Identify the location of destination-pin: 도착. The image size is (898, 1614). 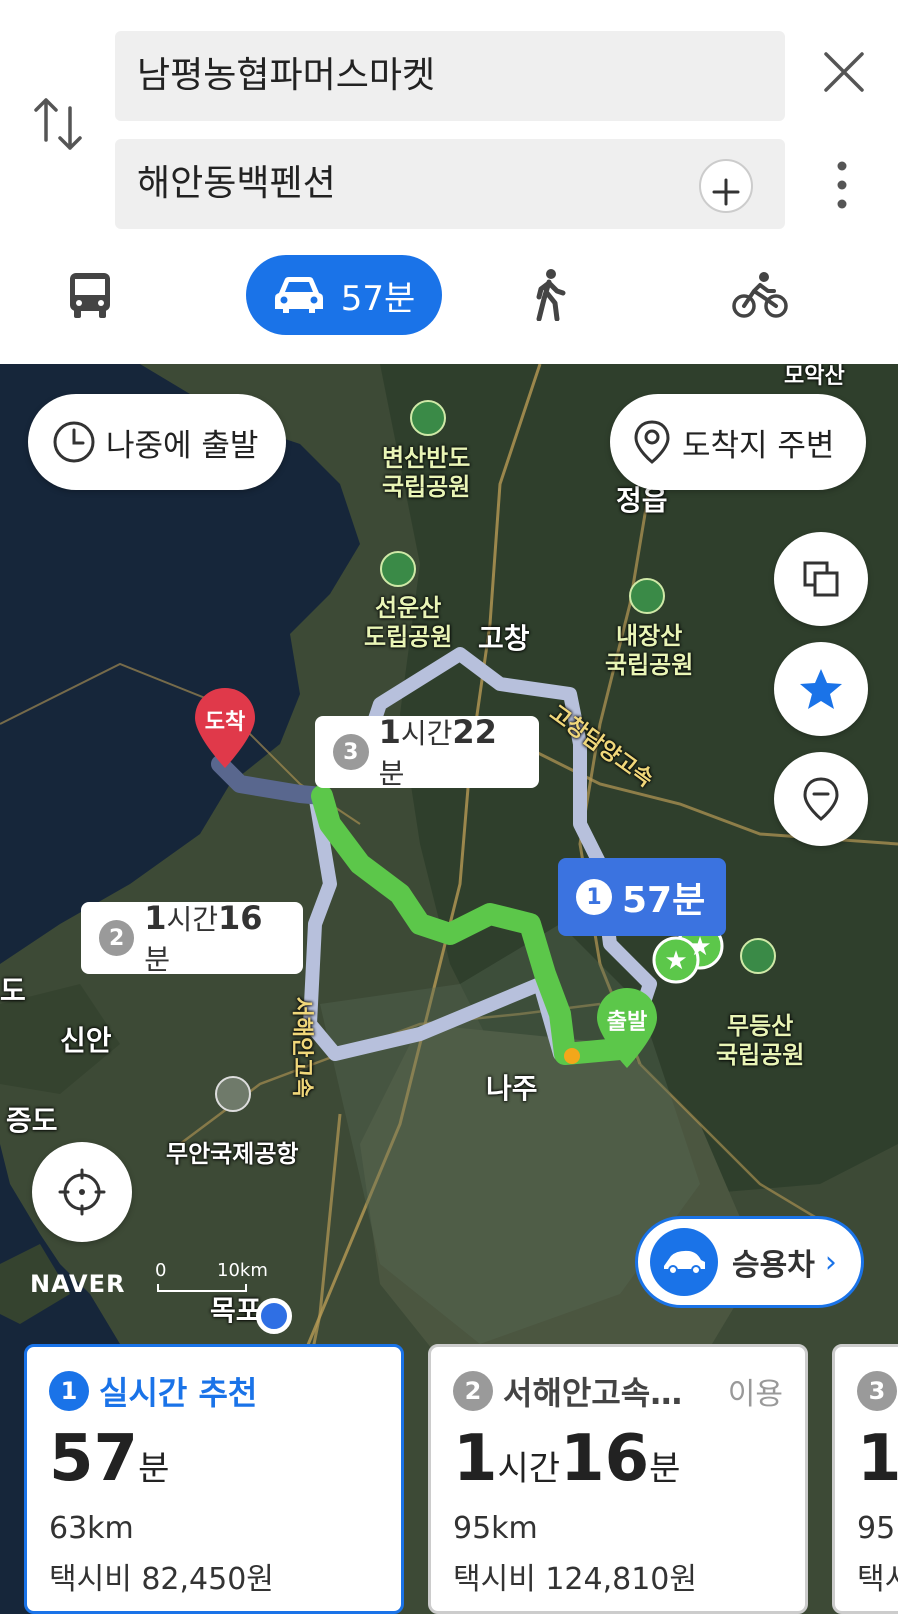
(225, 730).